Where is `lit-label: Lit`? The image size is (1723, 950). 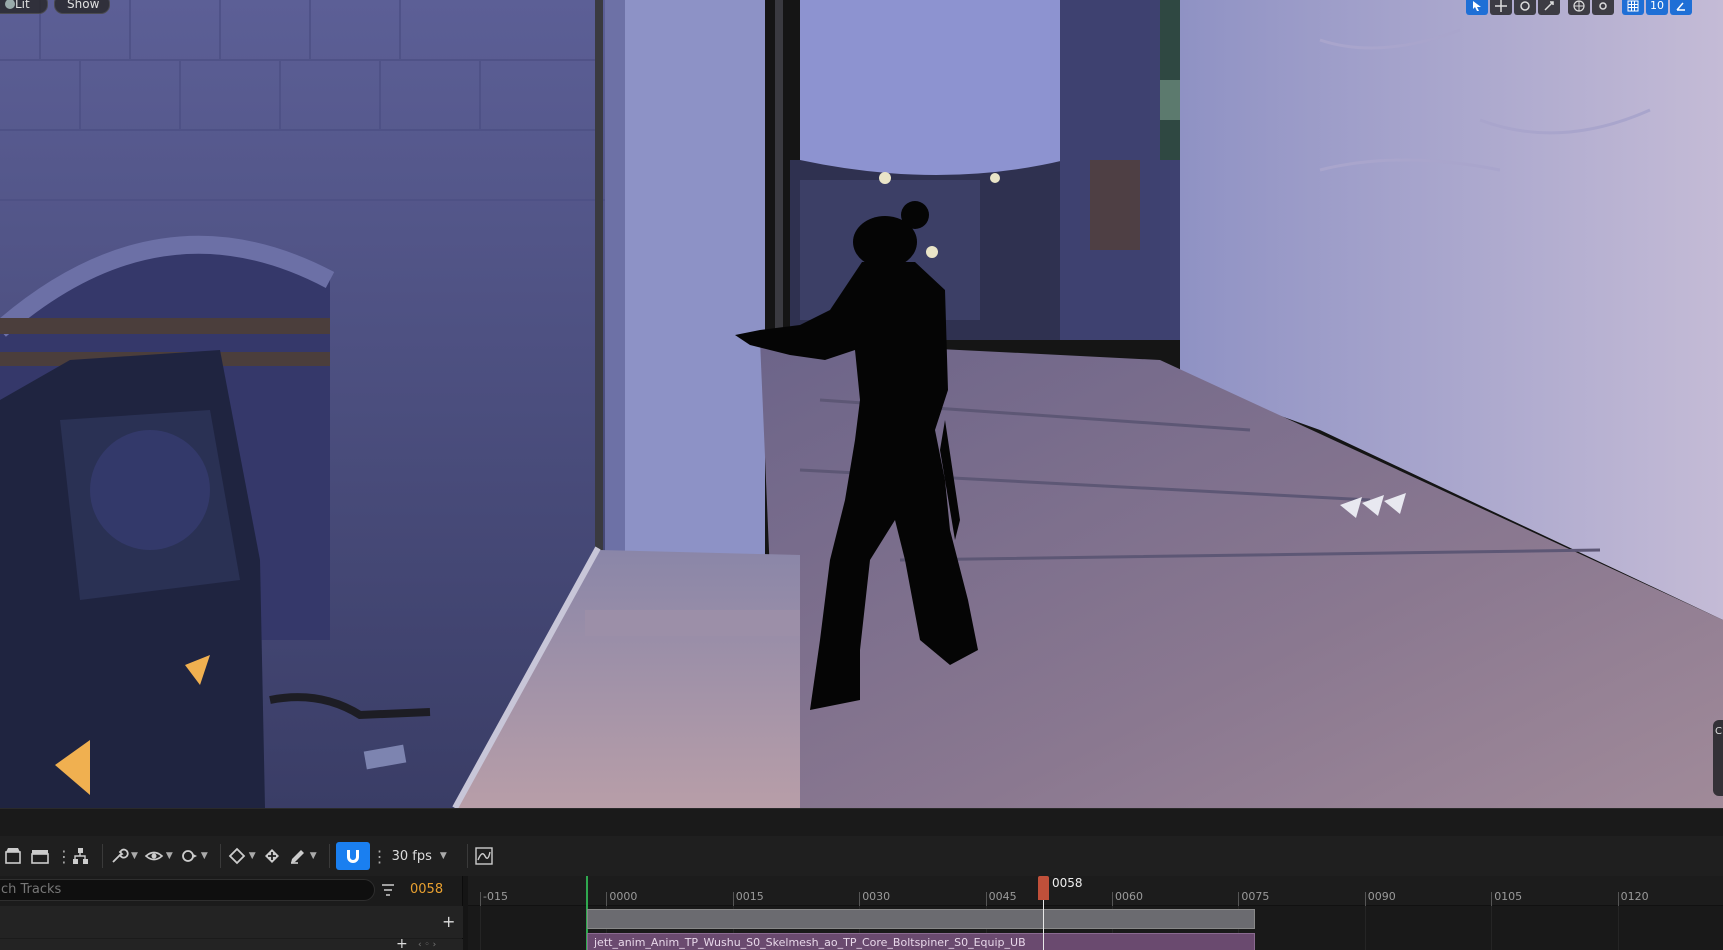 lit-label: Lit is located at coordinates (22, 5).